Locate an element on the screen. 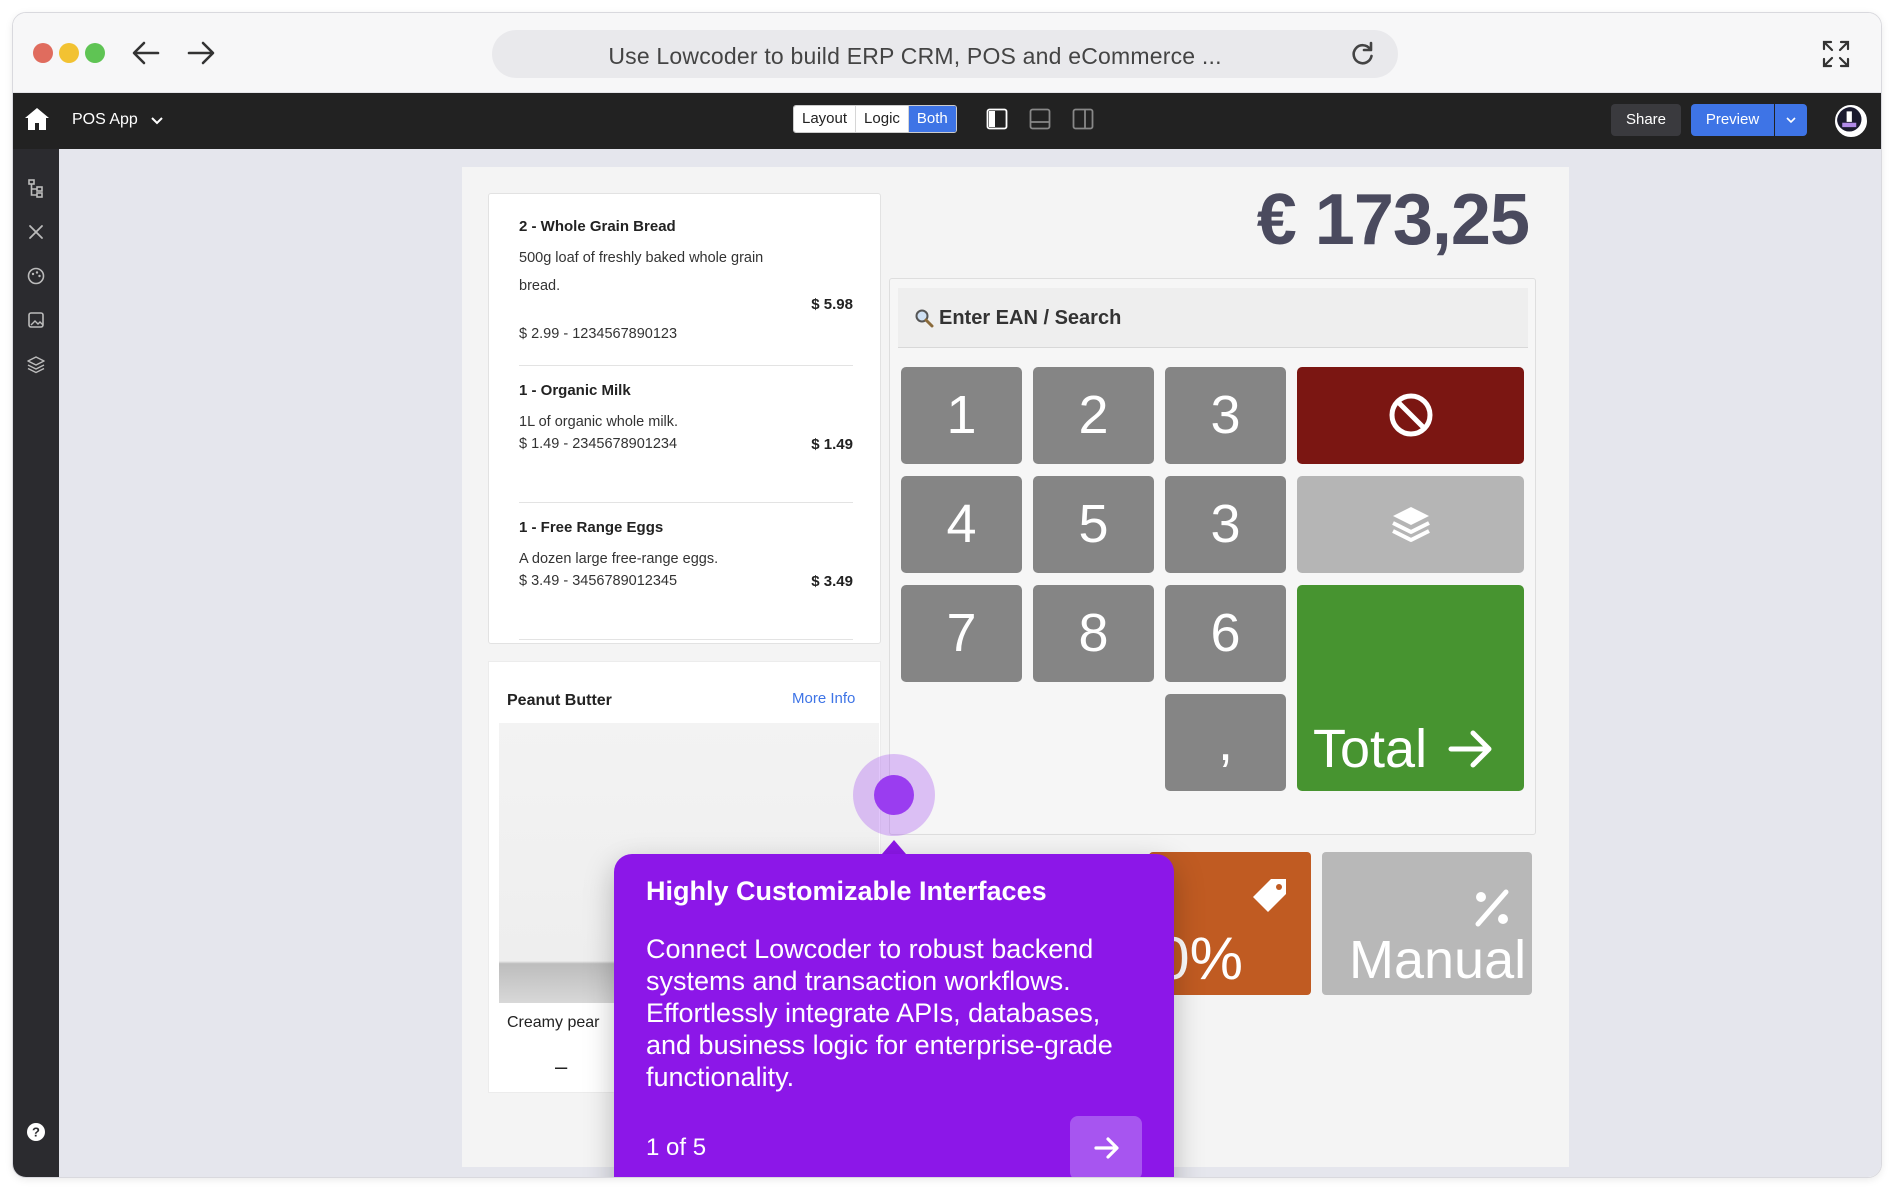 This screenshot has height=1190, width=1894. key-3: 3 is located at coordinates (1225, 415).